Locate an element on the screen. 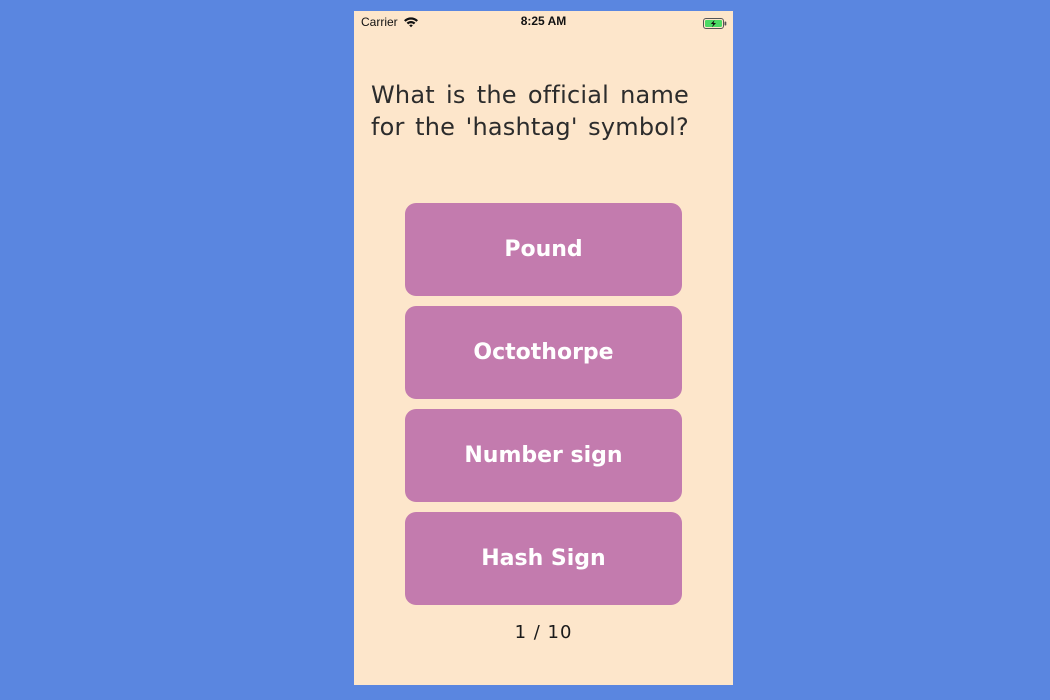 The image size is (1050, 700). battery-charging-icon is located at coordinates (715, 22).